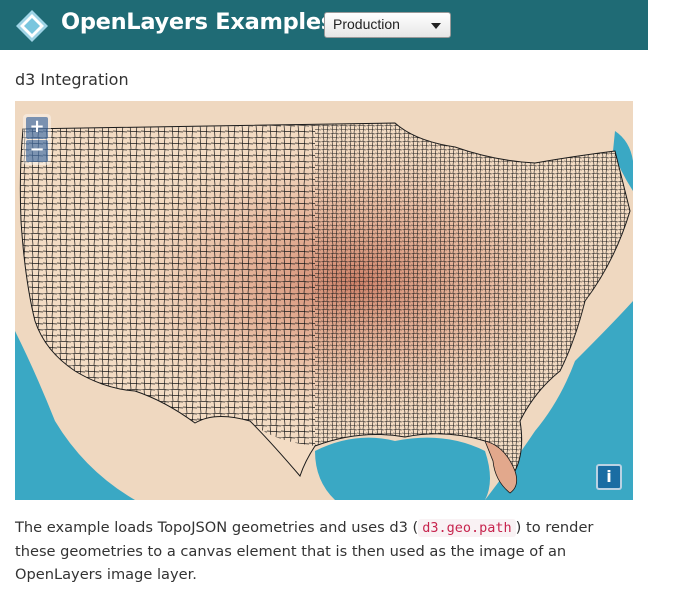 Image resolution: width=700 pixels, height=600 pixels. Describe the element at coordinates (467, 528) in the screenshot. I see `code-snippet: d3.geo.path` at that location.